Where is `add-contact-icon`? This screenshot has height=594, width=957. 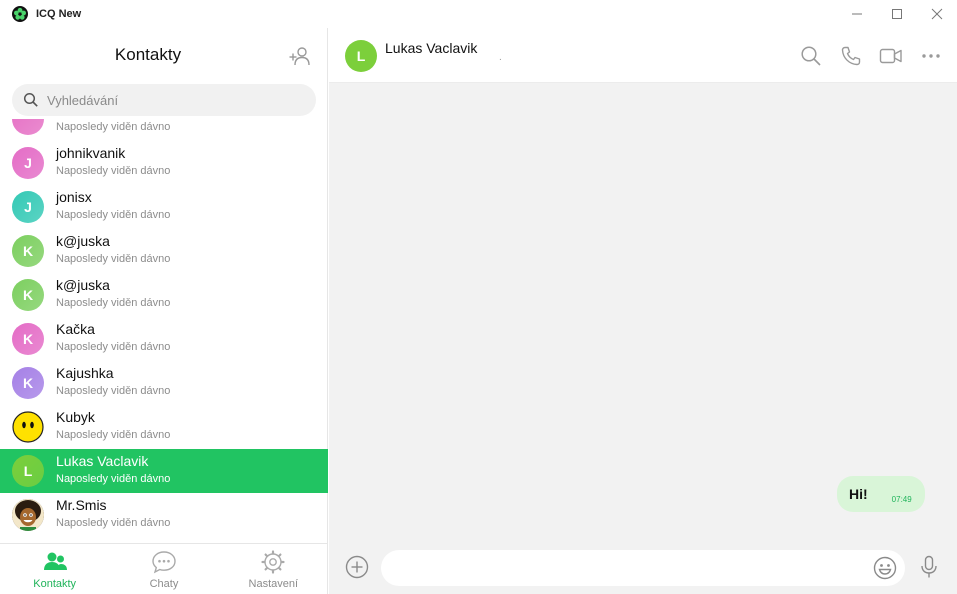
add-contact-icon is located at coordinates (300, 56).